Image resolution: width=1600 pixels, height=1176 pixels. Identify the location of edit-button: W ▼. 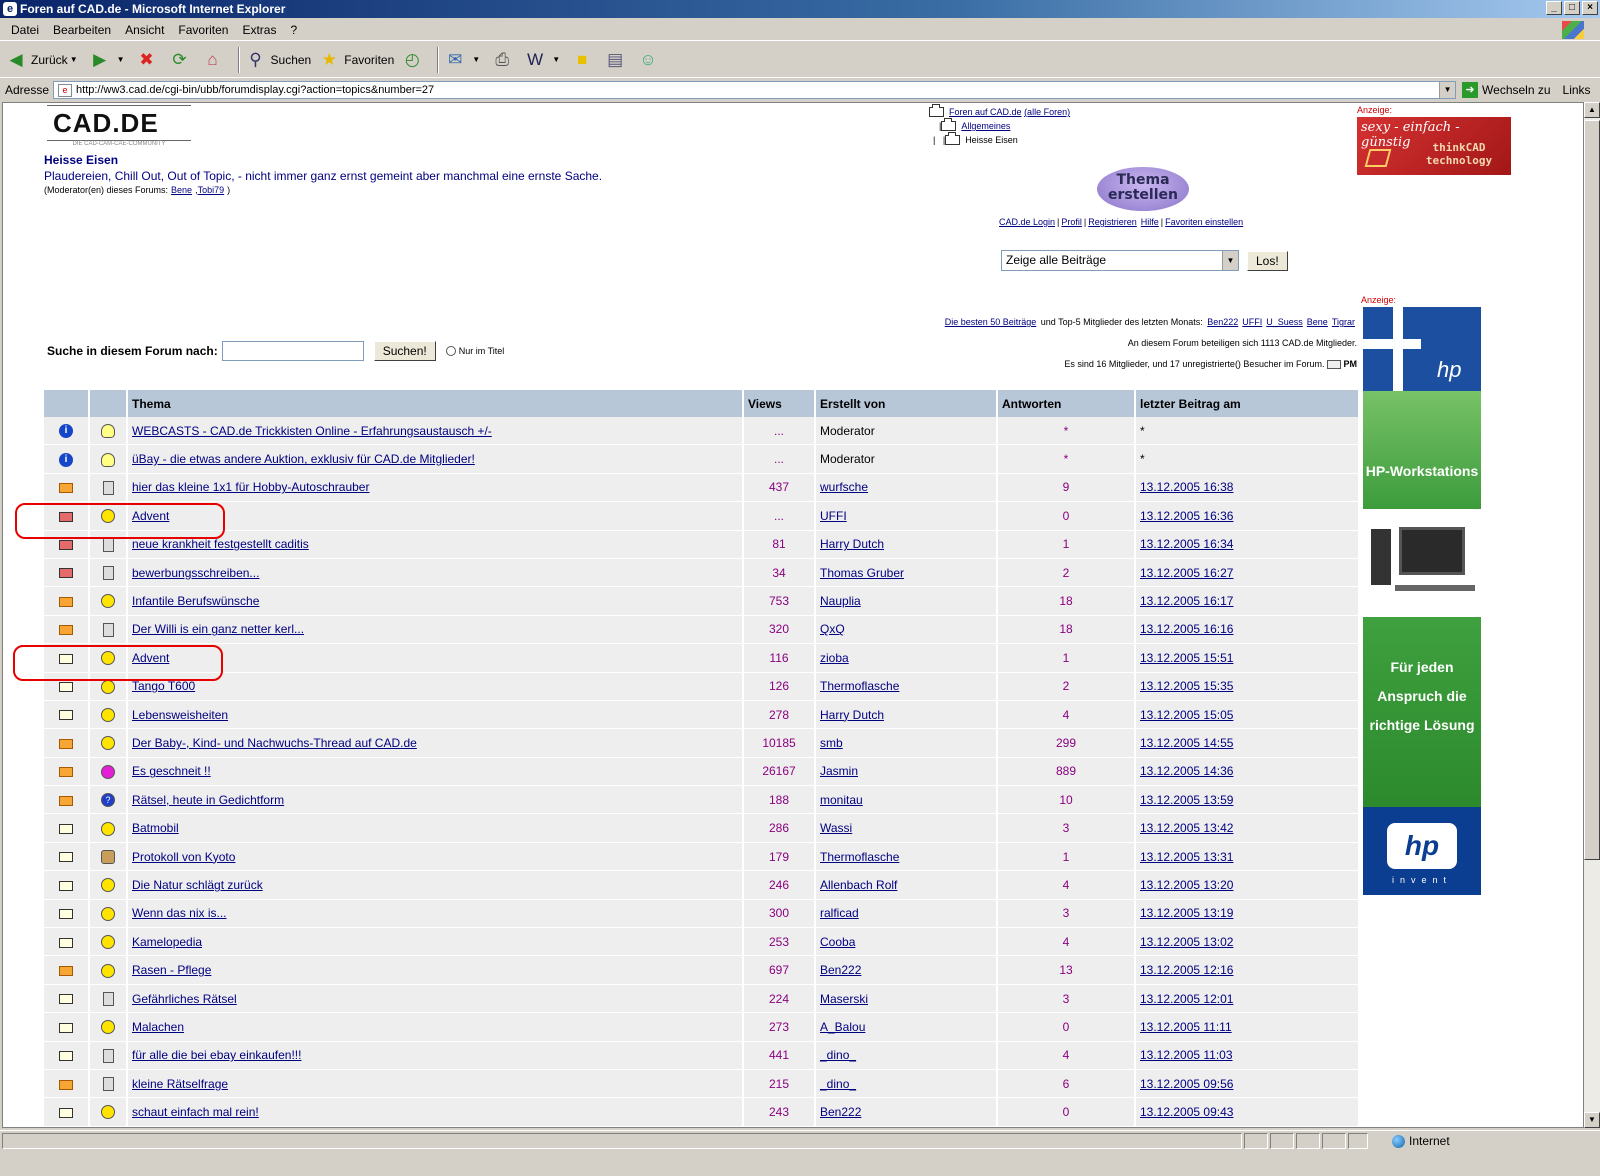
(543, 60).